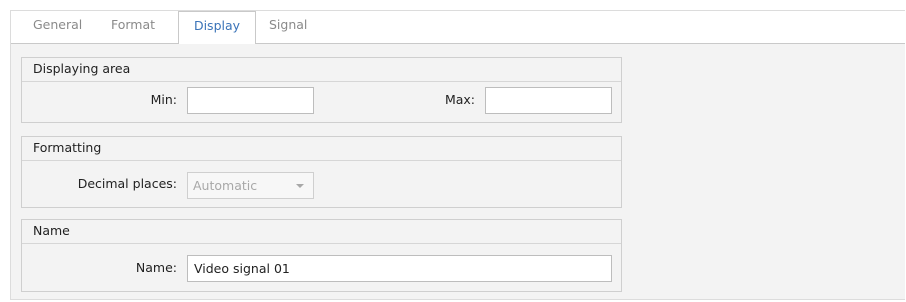 This screenshot has width=906, height=302. I want to click on group-header-displaying-area: Displaying area, so click(321, 70).